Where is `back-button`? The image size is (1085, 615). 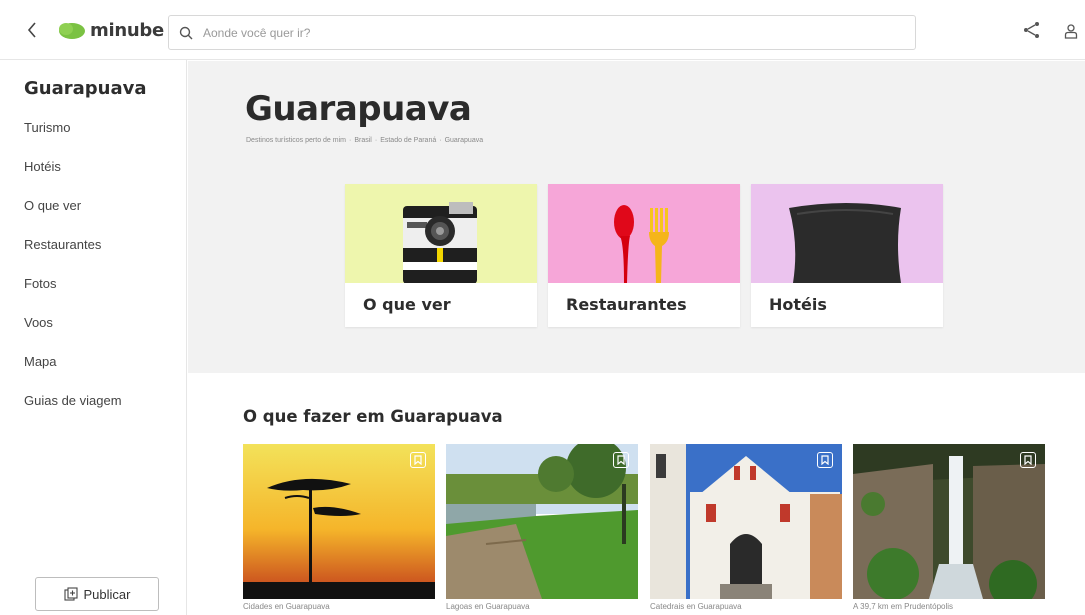
back-button is located at coordinates (32, 30).